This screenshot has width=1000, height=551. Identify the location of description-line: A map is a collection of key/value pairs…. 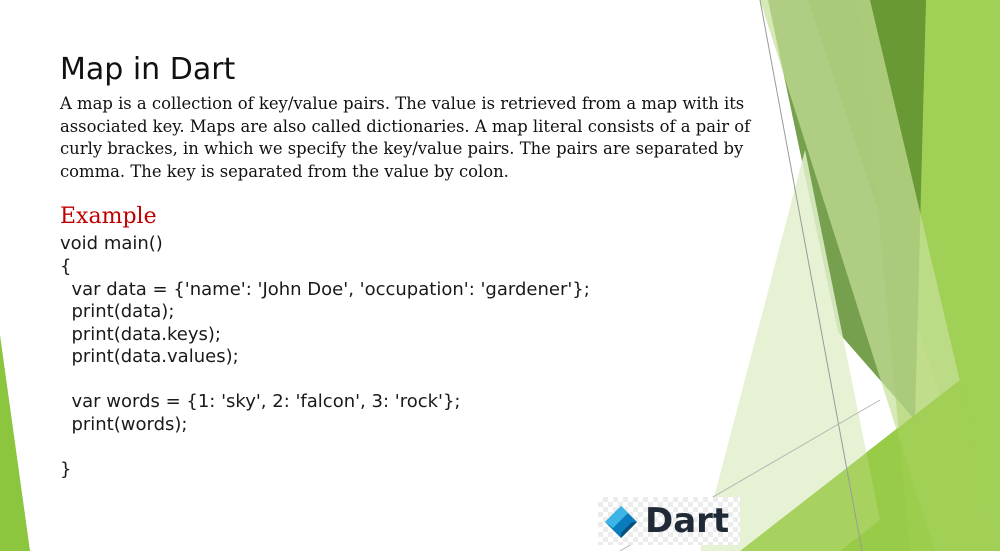
(402, 103).